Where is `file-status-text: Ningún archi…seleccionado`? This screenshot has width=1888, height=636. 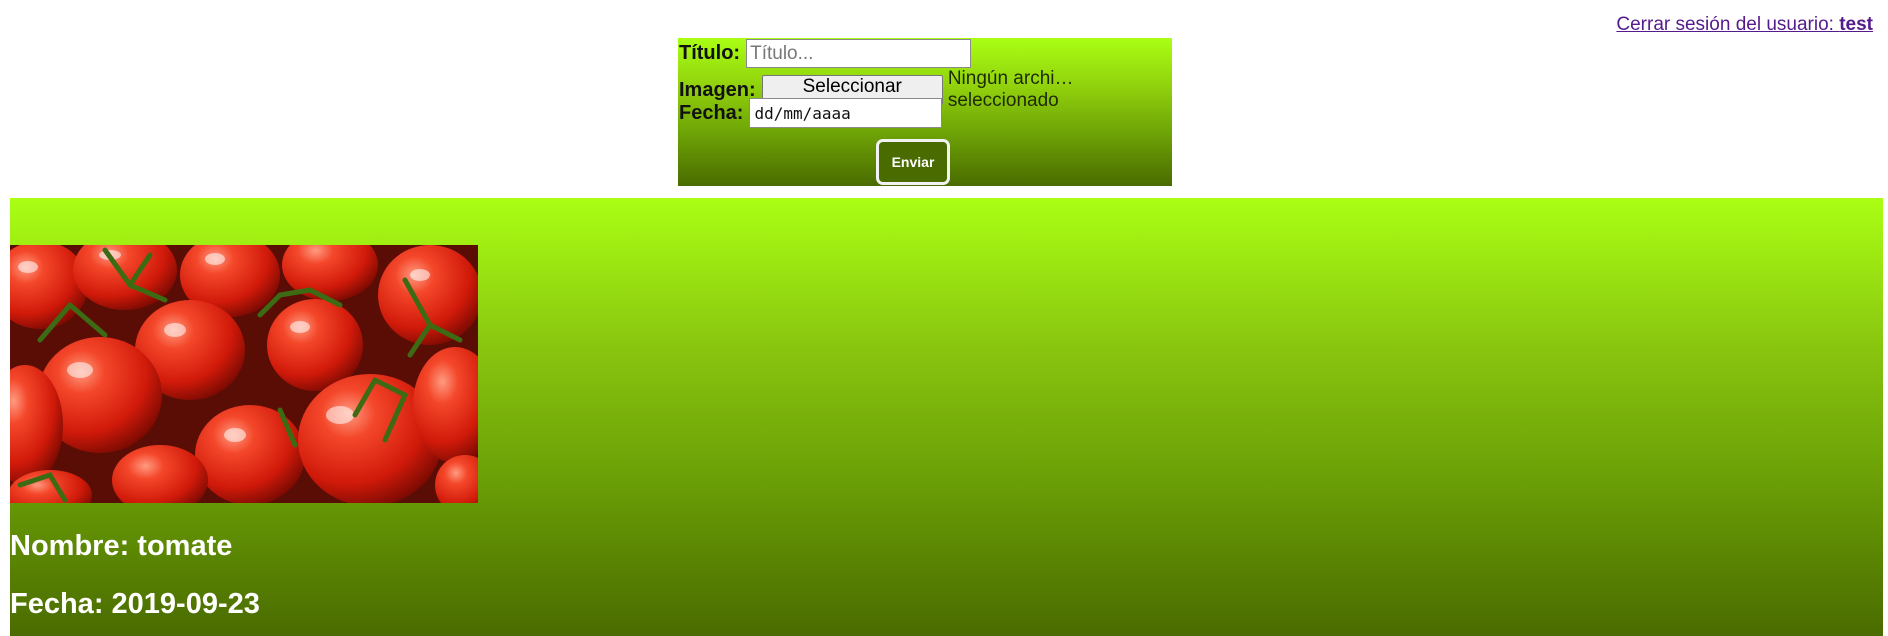 file-status-text: Ningún archi…seleccionado is located at coordinates (1010, 89).